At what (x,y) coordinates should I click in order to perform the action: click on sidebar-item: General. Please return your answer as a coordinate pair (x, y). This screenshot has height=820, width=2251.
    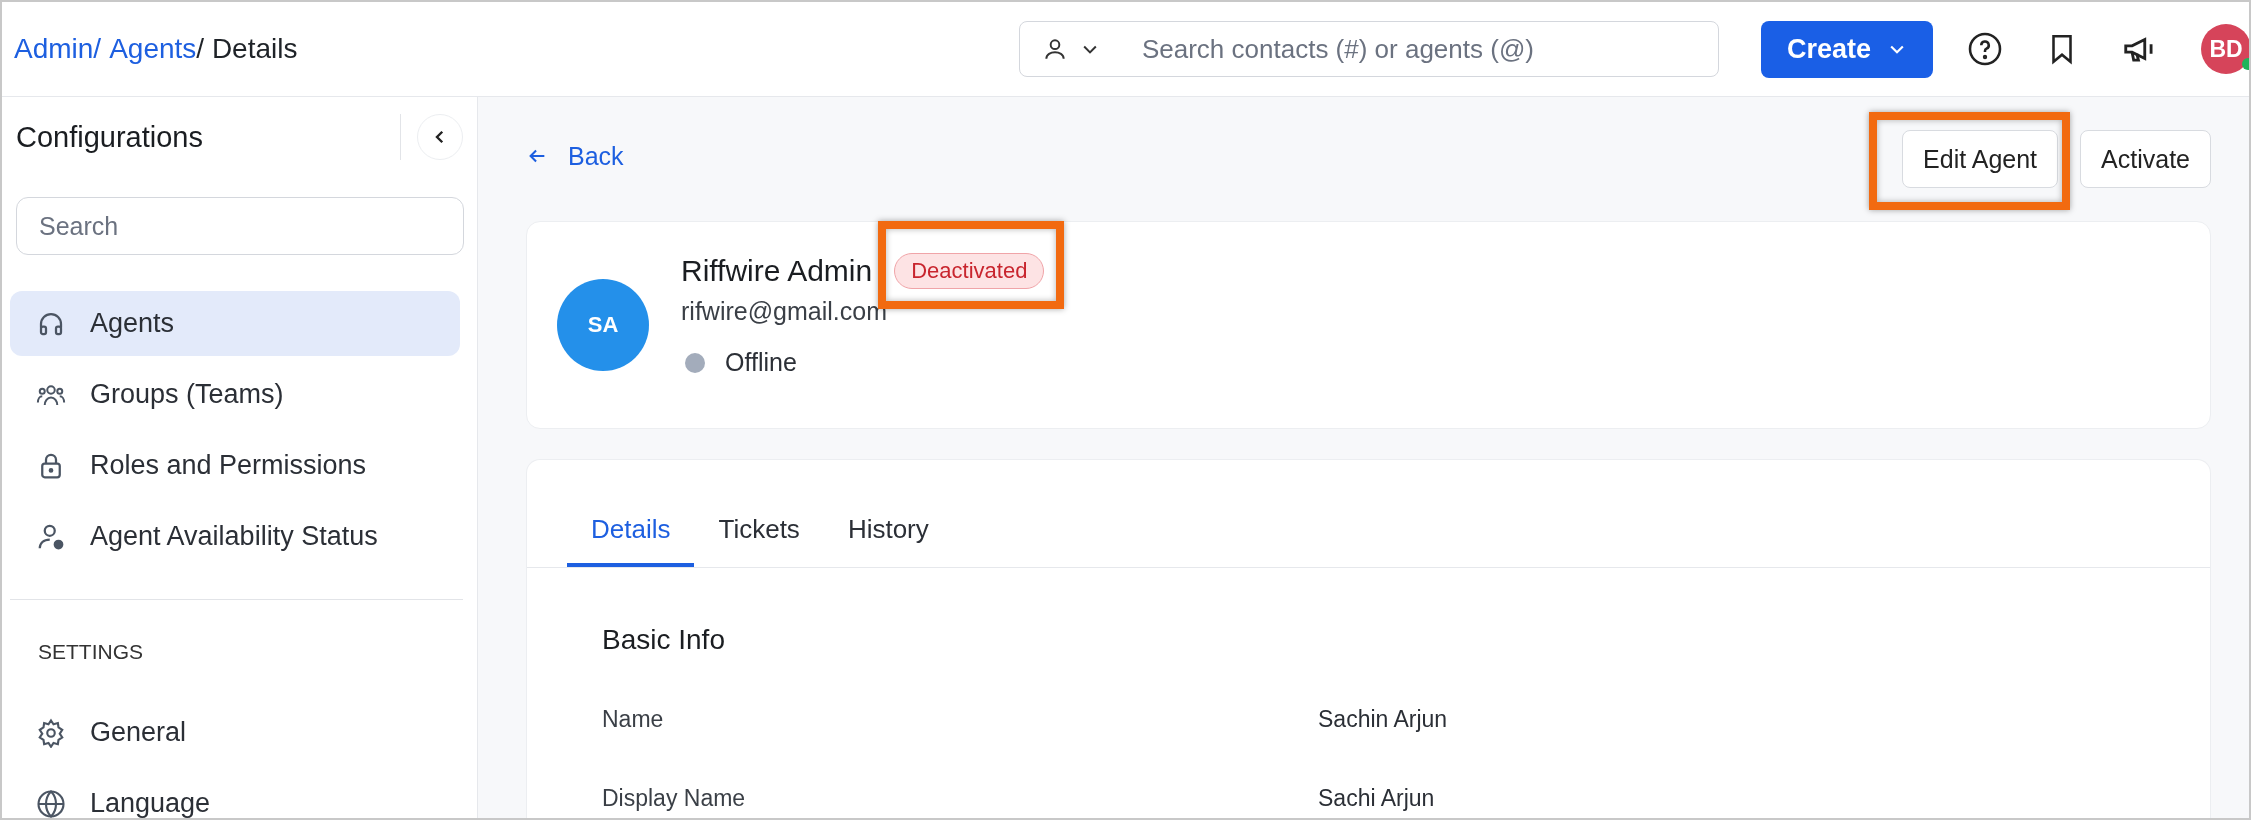
    Looking at the image, I should click on (235, 732).